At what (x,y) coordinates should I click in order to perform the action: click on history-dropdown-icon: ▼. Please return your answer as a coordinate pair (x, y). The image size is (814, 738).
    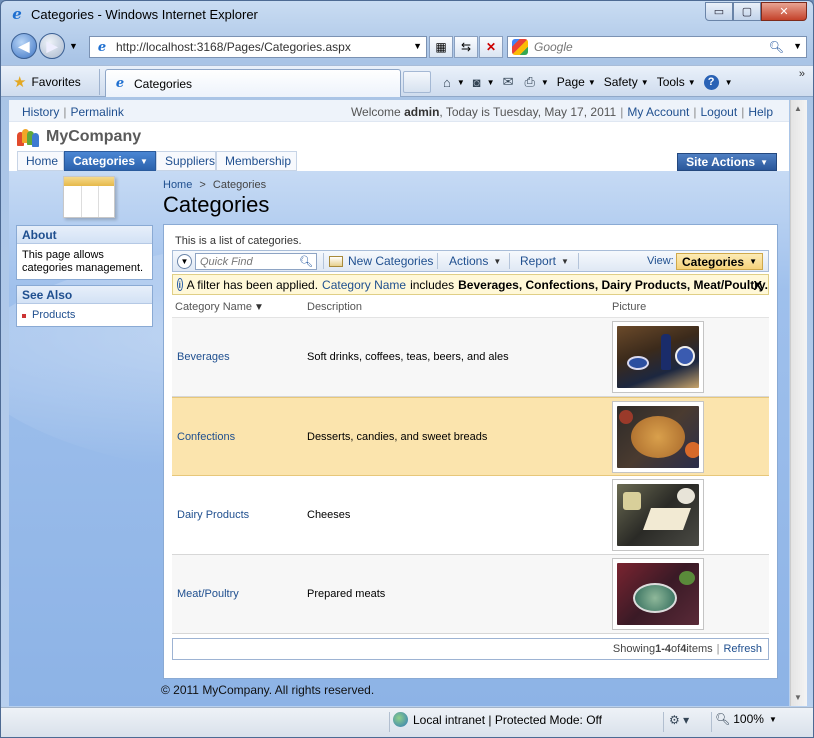
    Looking at the image, I should click on (73, 46).